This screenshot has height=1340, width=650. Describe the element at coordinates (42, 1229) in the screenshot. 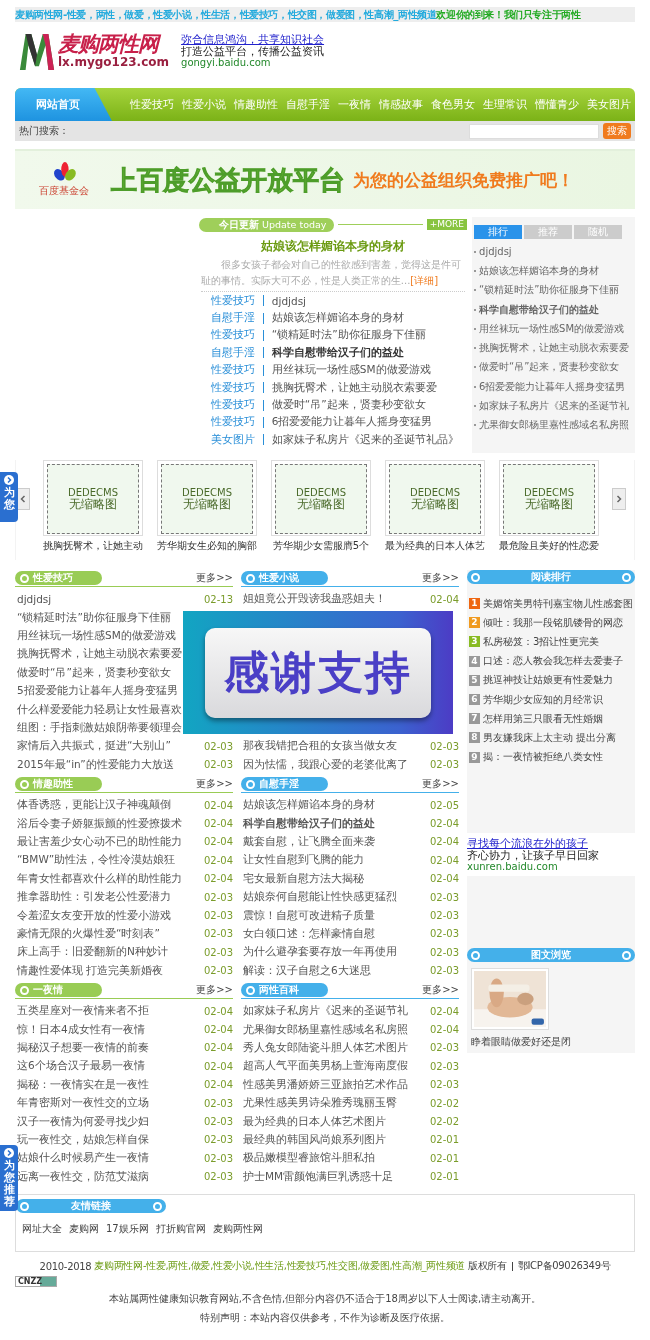

I see `friend-link: 网址大全` at that location.